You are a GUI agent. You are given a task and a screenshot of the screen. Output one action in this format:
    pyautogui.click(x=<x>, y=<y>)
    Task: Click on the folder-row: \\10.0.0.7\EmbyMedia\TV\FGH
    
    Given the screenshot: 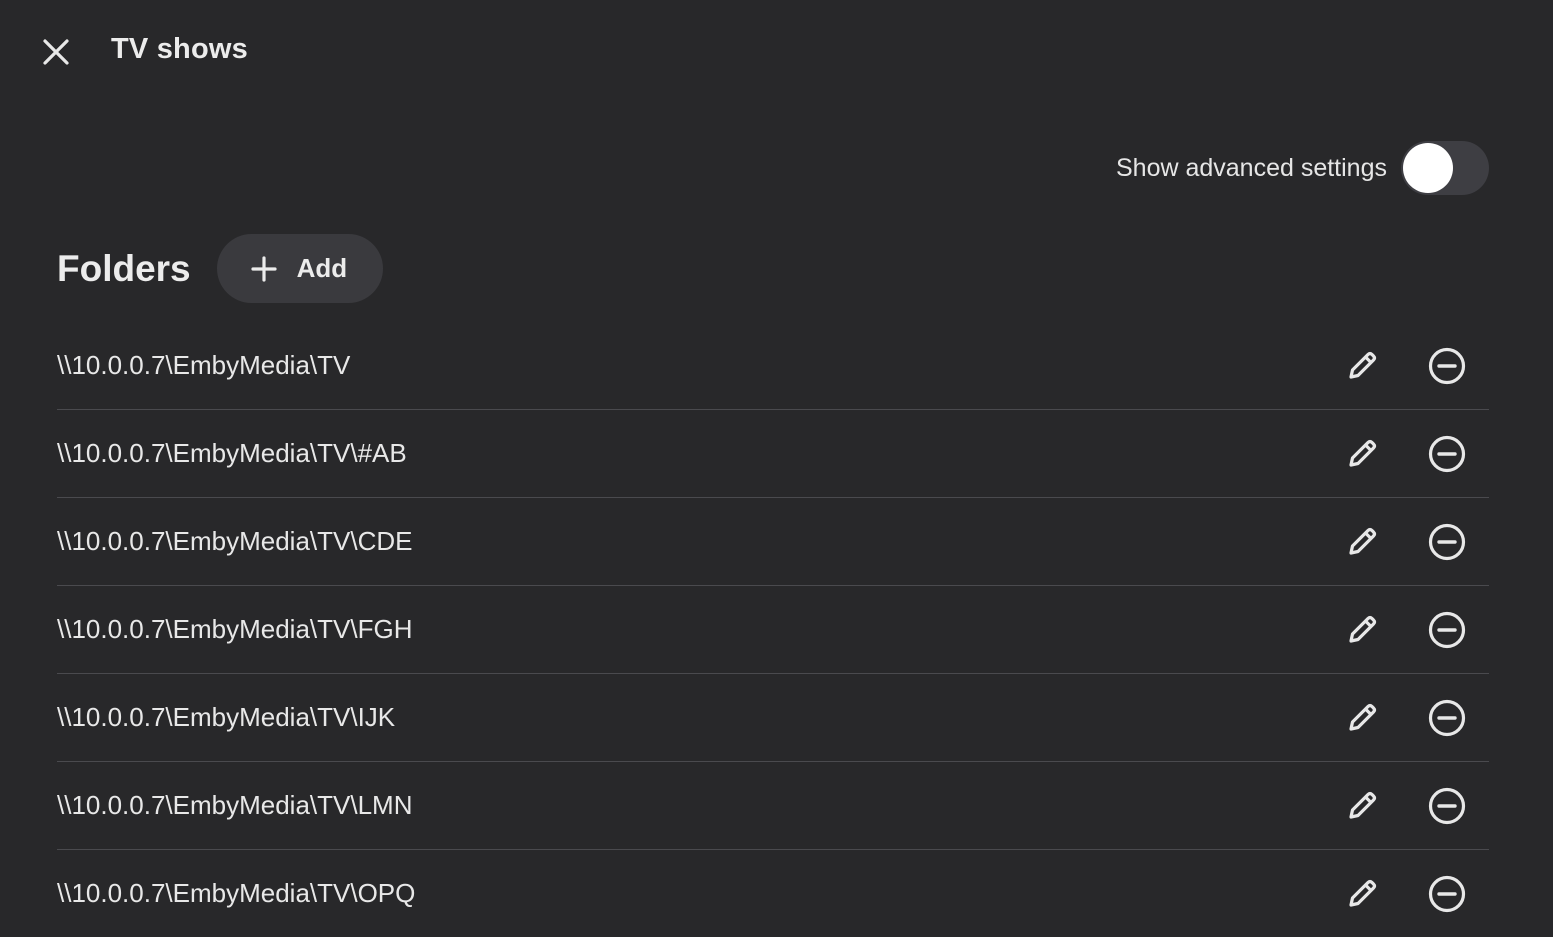 What is the action you would take?
    pyautogui.click(x=773, y=630)
    